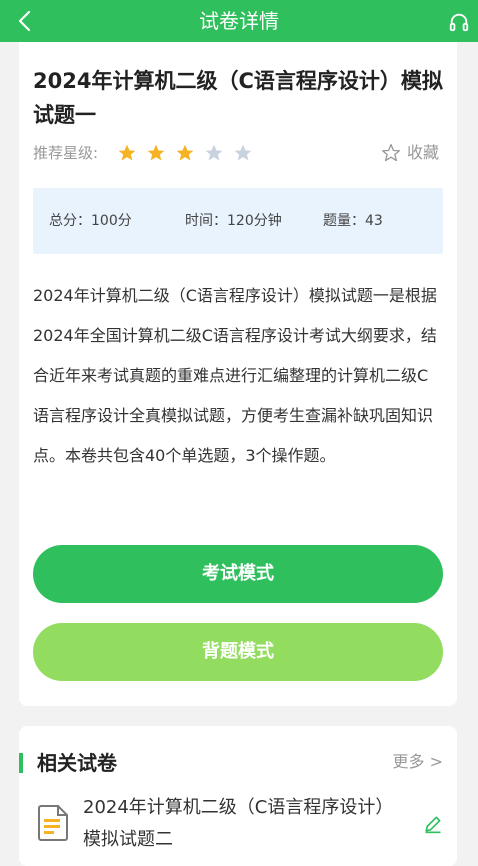  What do you see at coordinates (66, 153) in the screenshot?
I see `rating-label: 推荐星级:` at bounding box center [66, 153].